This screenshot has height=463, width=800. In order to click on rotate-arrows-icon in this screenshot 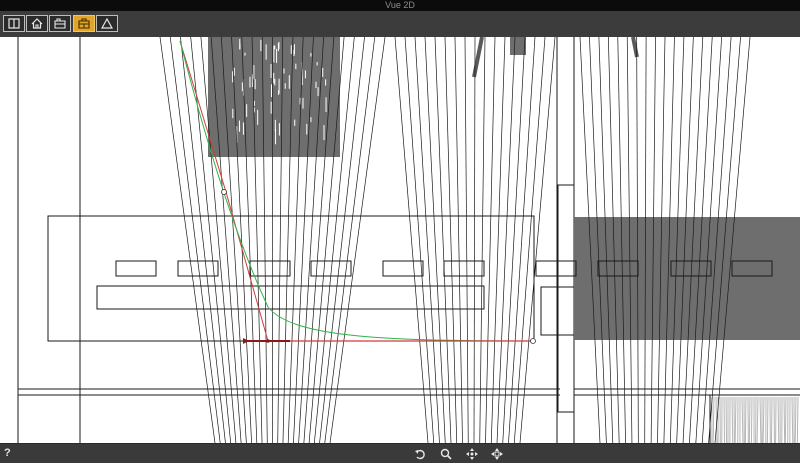, I will do `click(497, 454)`.